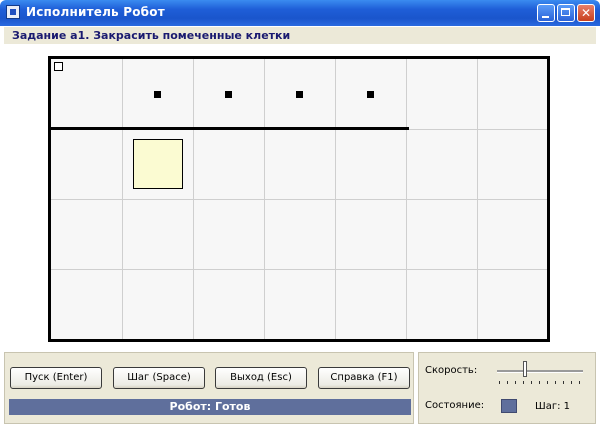 This screenshot has width=600, height=428. Describe the element at coordinates (545, 17) in the screenshot. I see `minimize-icon` at that location.